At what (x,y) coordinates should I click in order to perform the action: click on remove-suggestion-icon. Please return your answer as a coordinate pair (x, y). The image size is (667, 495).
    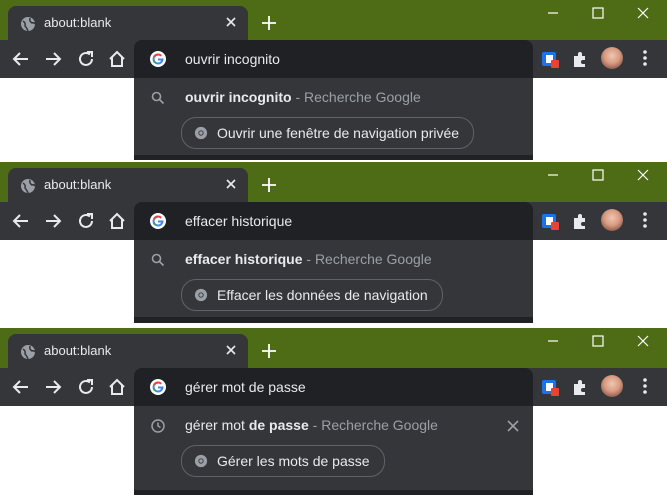
    Looking at the image, I should click on (513, 426).